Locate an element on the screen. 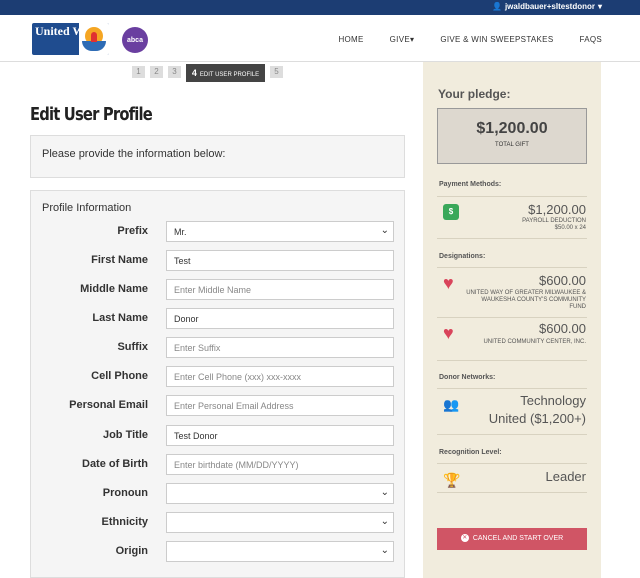 Image resolution: width=640 pixels, height=578 pixels. section-title: Profile Information is located at coordinates (87, 208).